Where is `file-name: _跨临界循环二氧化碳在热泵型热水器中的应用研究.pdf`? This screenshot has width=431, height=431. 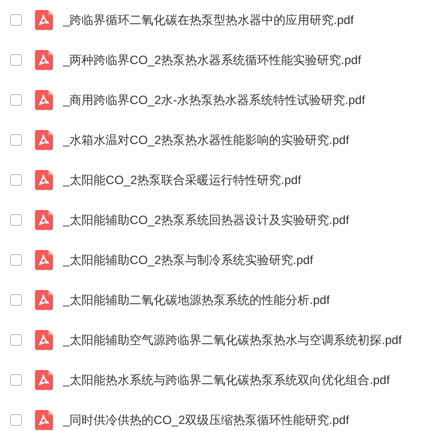
file-name: _跨临界循环二氧化碳在热泵型热水器中的应用研究.pdf is located at coordinates (208, 20).